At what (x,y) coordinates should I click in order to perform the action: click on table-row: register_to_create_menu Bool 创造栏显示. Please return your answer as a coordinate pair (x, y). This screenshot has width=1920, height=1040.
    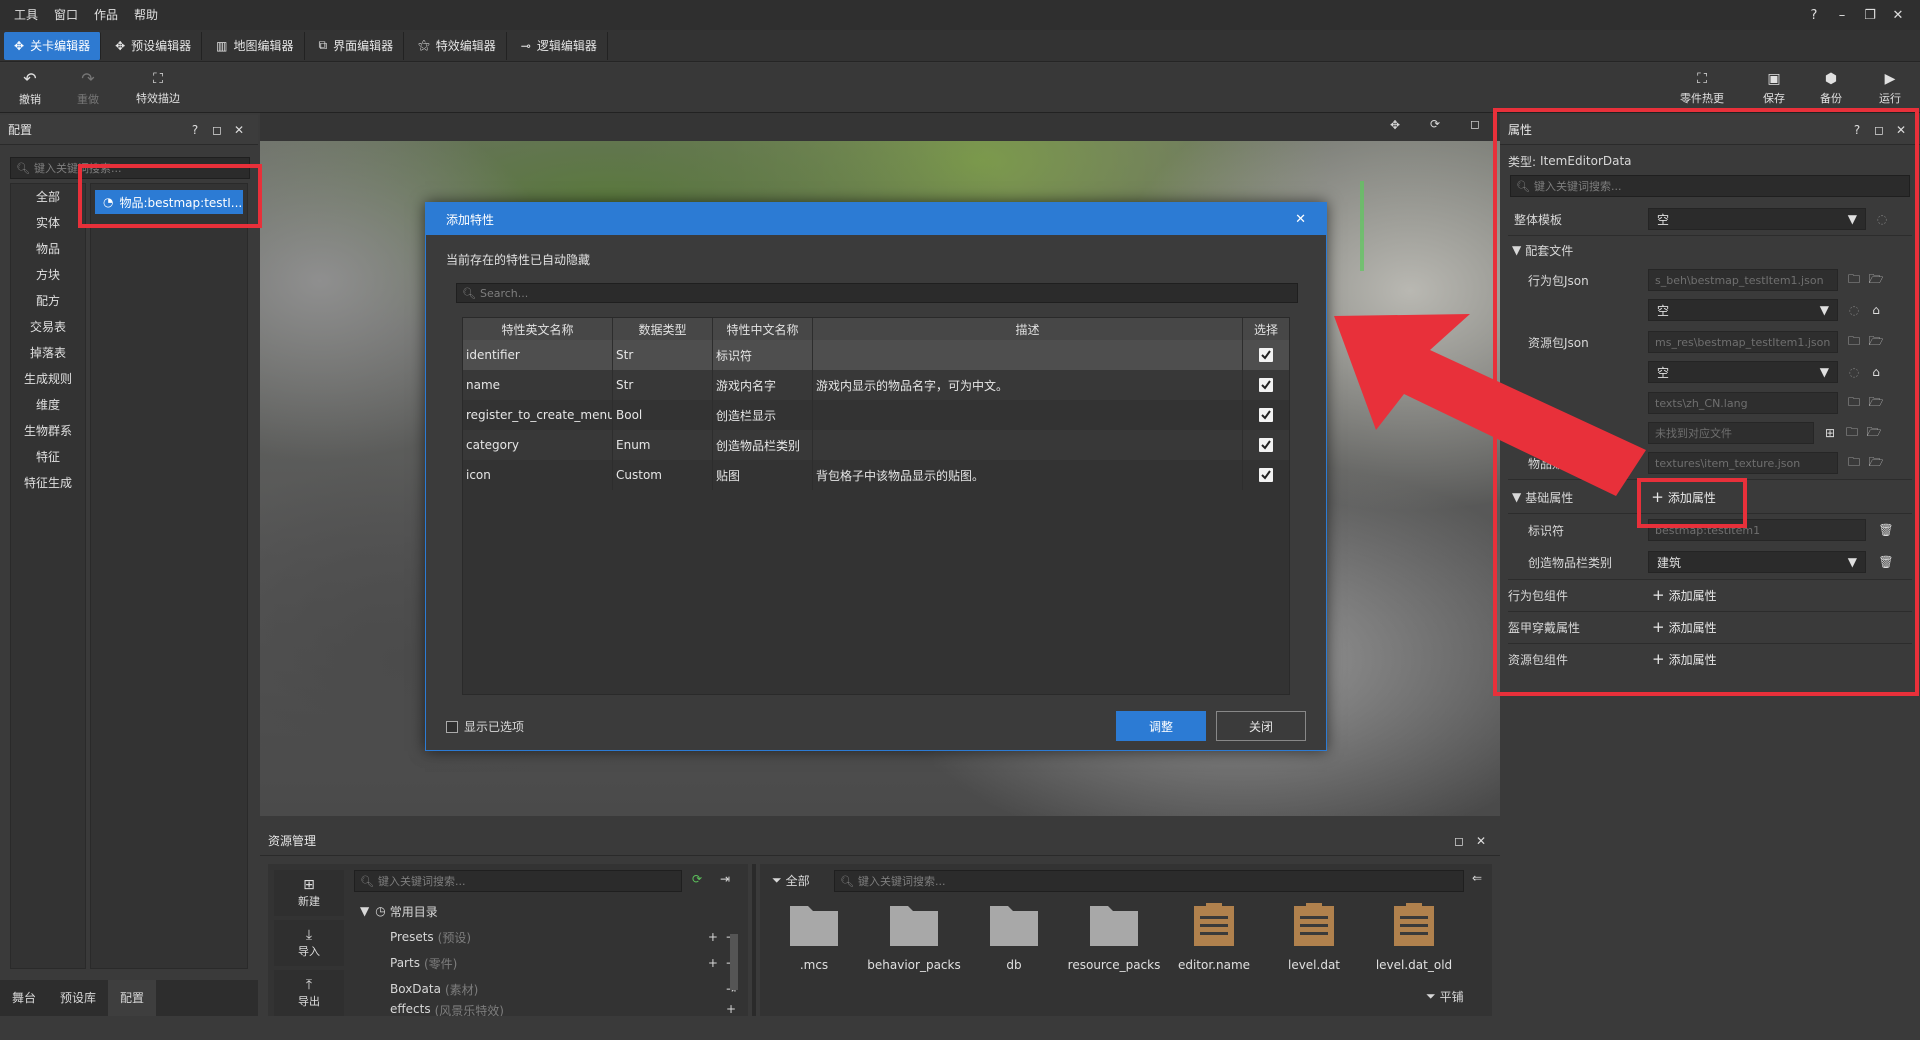
    Looking at the image, I should click on (876, 415).